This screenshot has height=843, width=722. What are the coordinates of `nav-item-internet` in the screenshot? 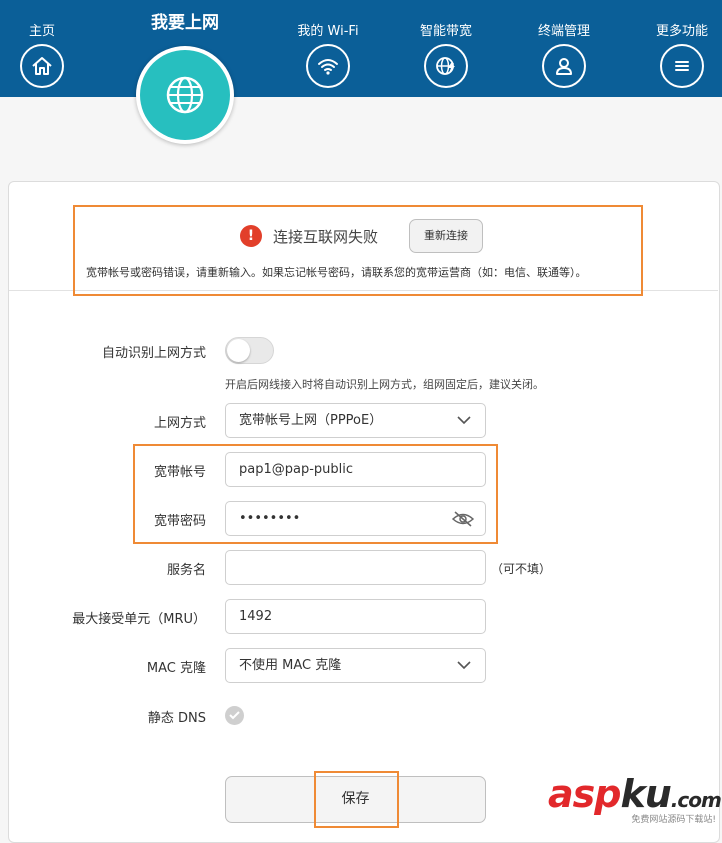 It's located at (185, 95).